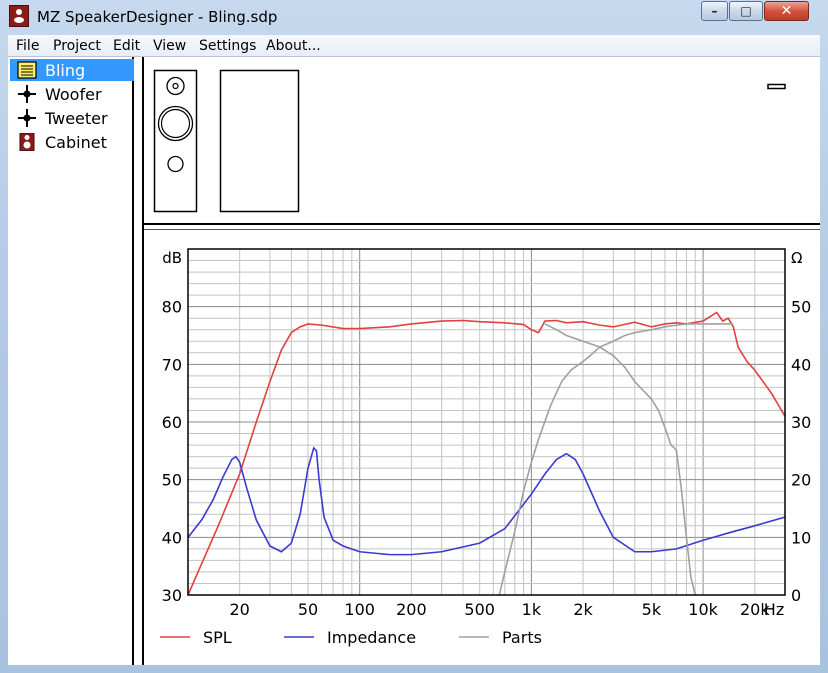 Image resolution: width=828 pixels, height=673 pixels. I want to click on x-tick-label: 2k, so click(583, 609).